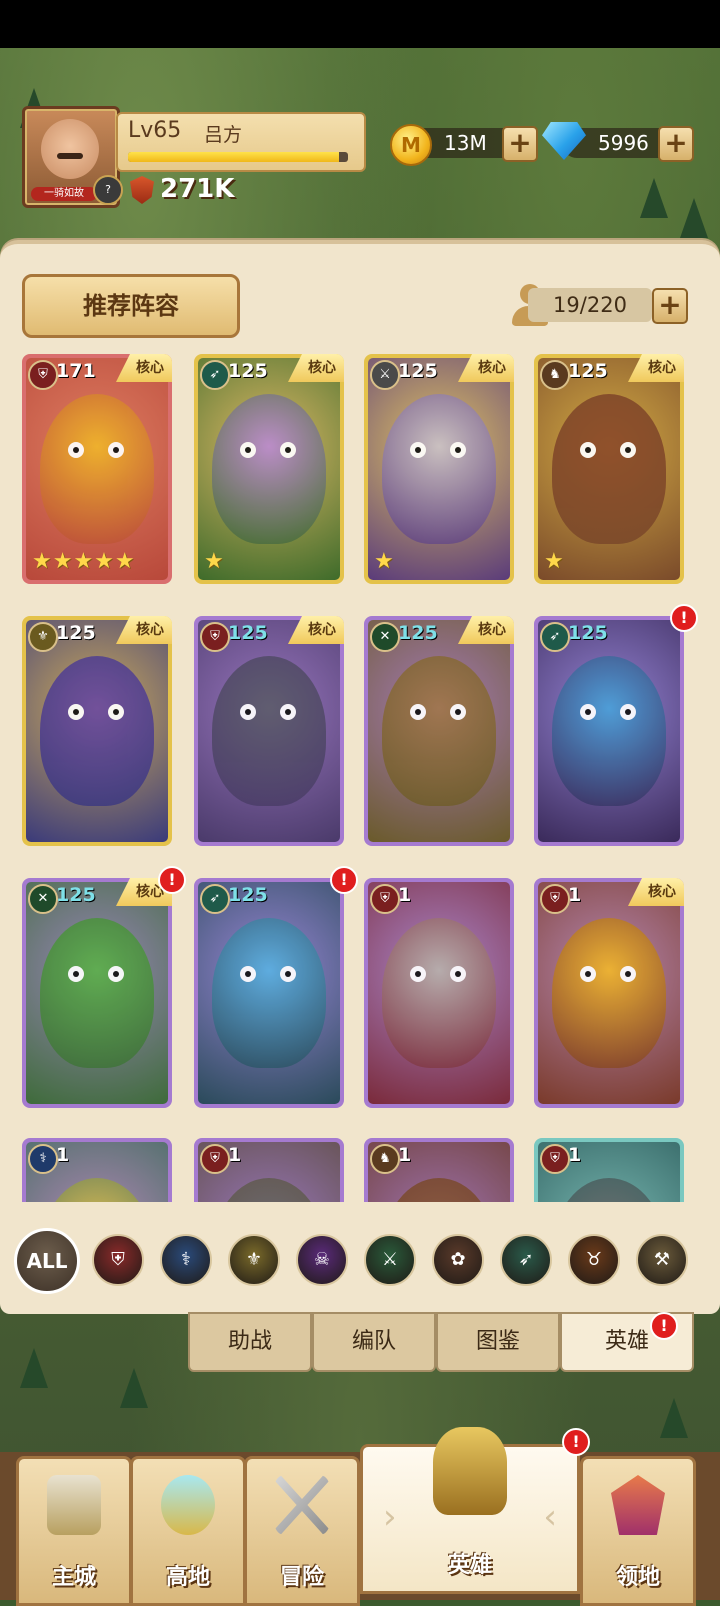 This screenshot has height=1606, width=720. I want to click on crystal-altar-icon, so click(188, 1505).